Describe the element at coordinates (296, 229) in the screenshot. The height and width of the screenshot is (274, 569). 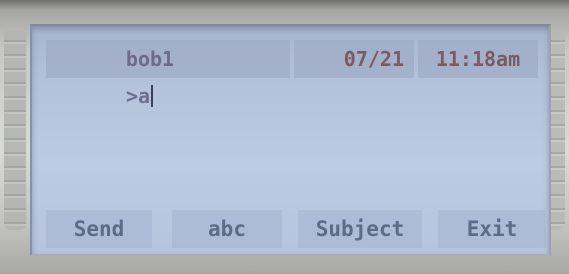
I see `softkey-bar: Send abc Subject Exit` at that location.